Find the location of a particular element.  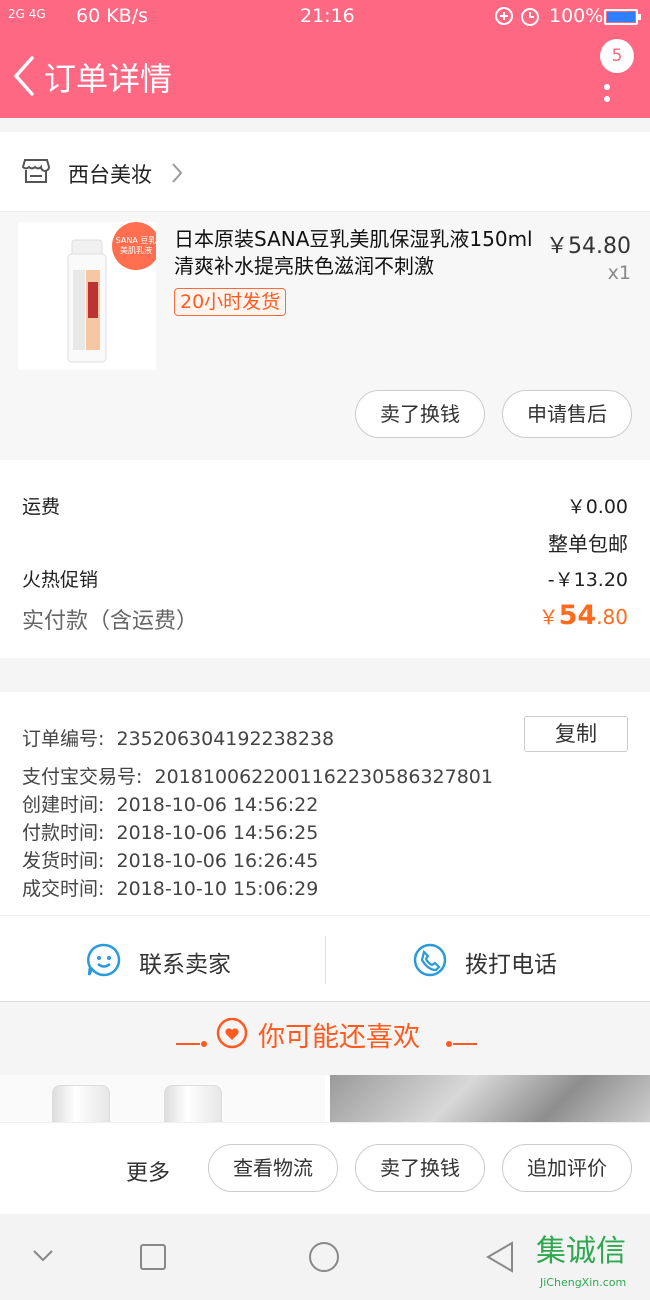

promo-label: 火热促销 is located at coordinates (60, 580).